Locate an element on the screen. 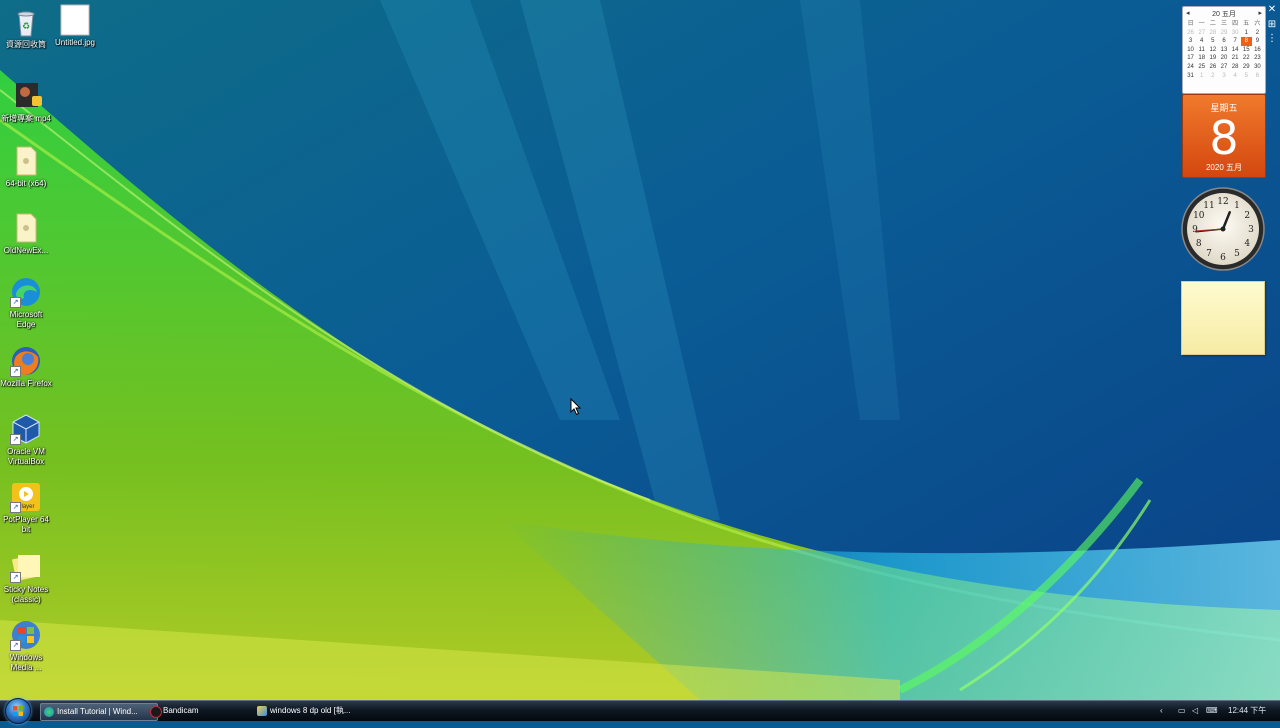  volume-icon: ◁ is located at coordinates (1195, 711).